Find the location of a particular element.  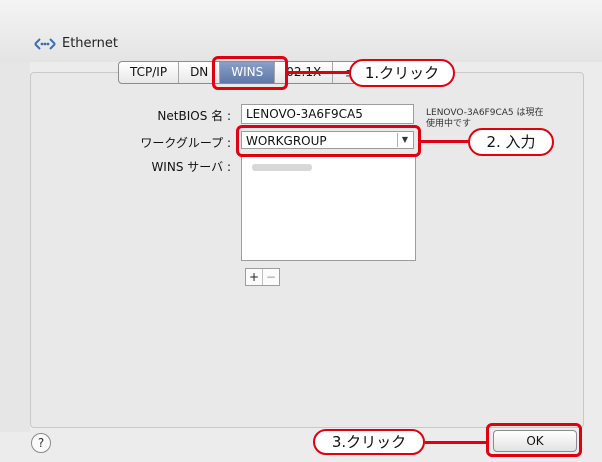

help-icon: ? is located at coordinates (41, 443).